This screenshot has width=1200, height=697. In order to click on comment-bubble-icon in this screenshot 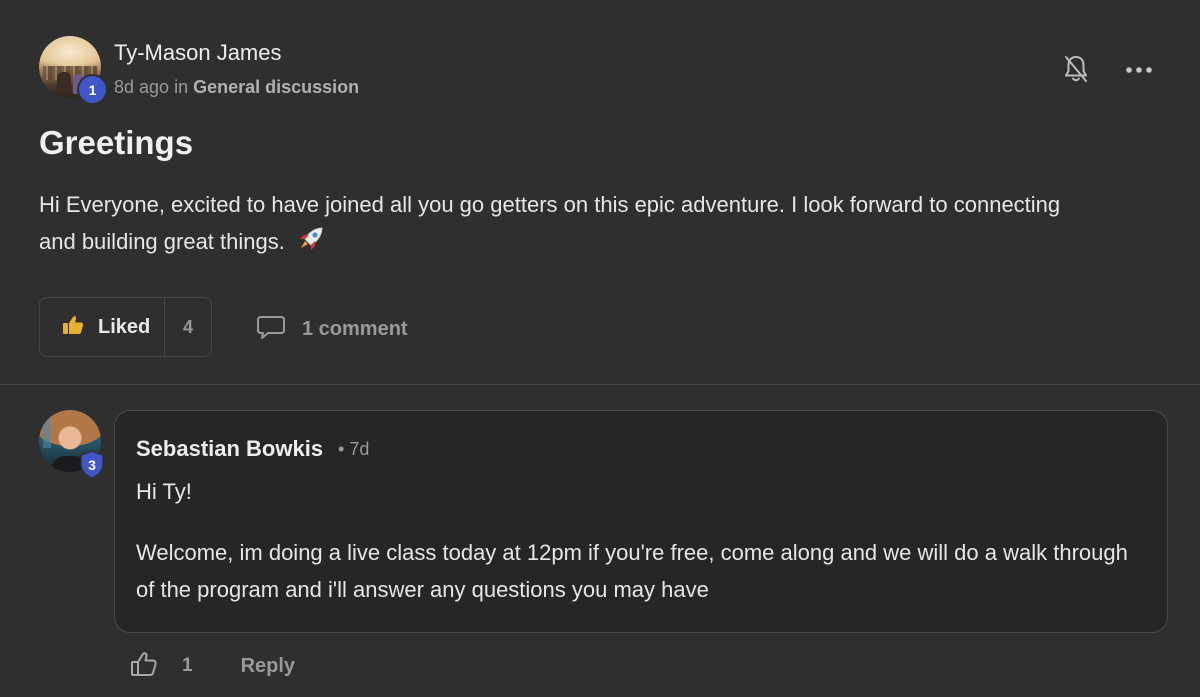, I will do `click(271, 329)`.